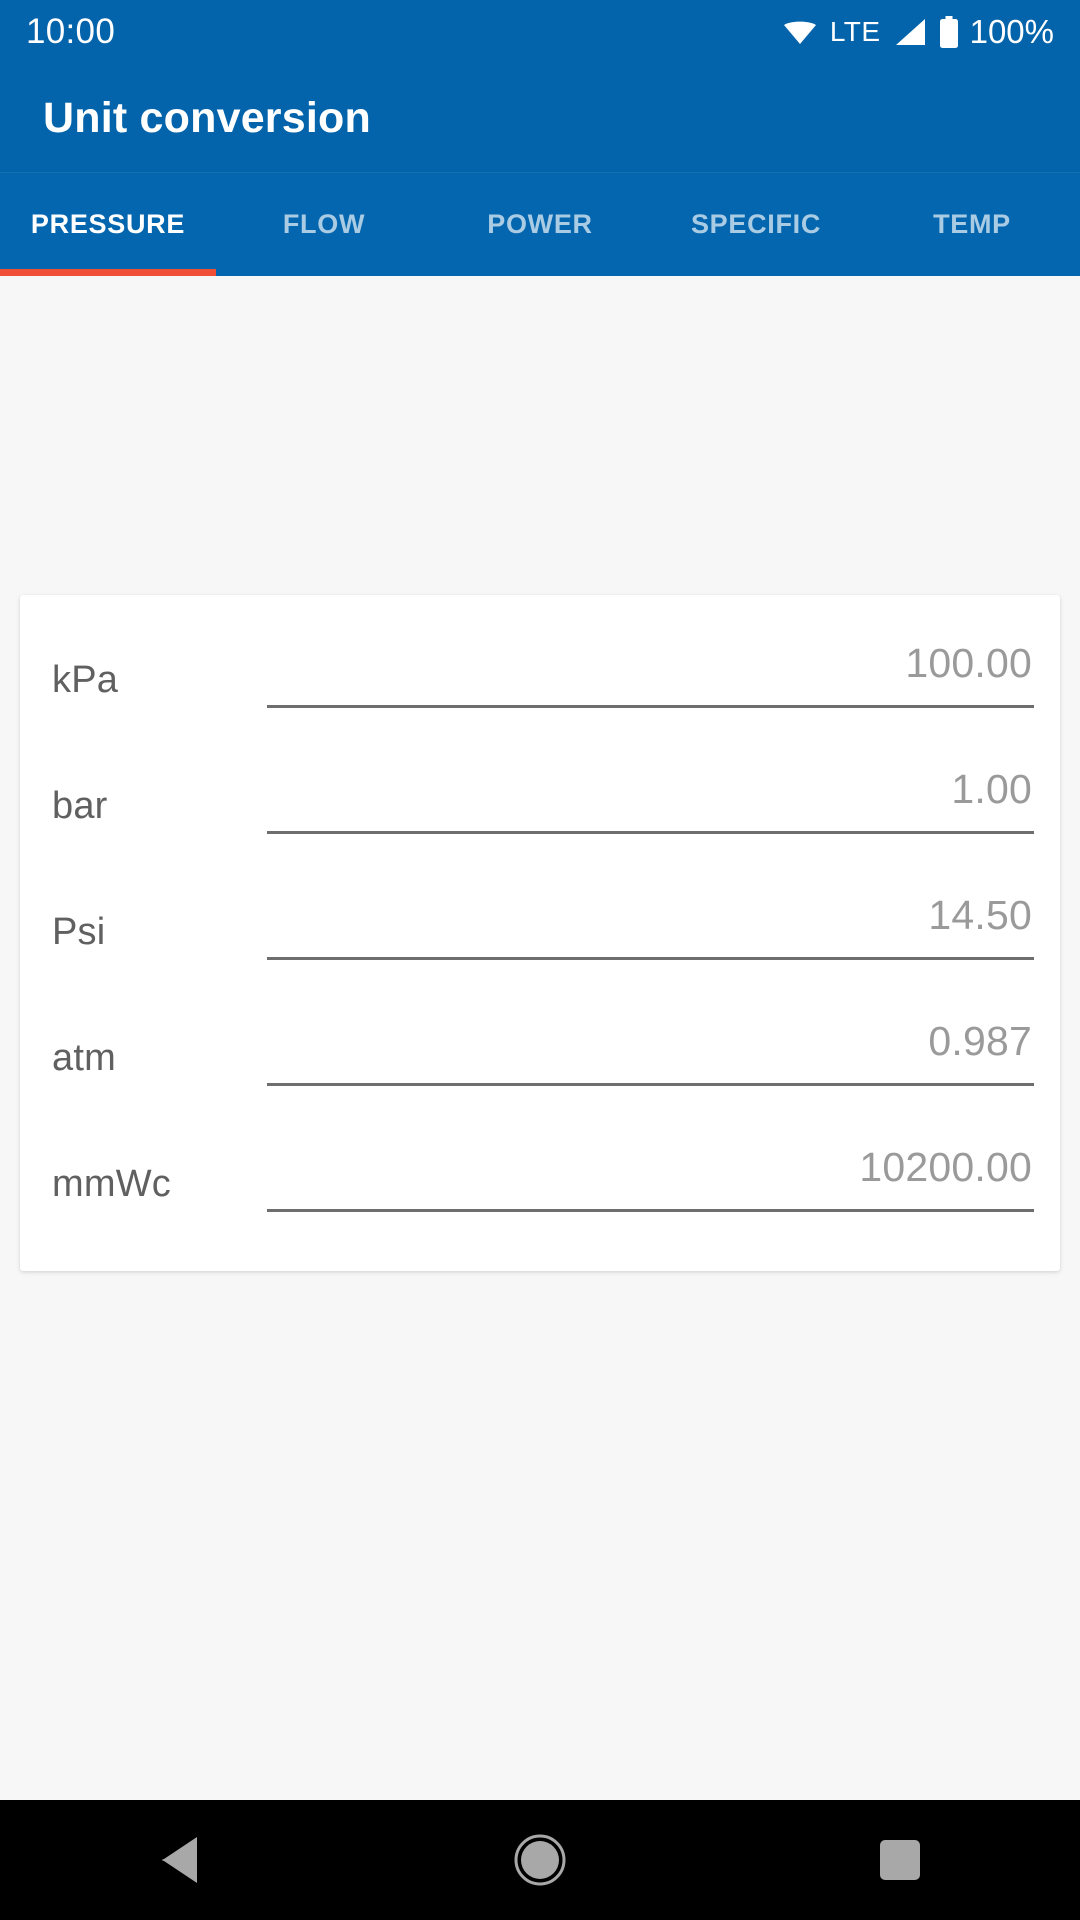 The width and height of the screenshot is (1080, 1920). I want to click on tab-label: SPECIFIC, so click(756, 223).